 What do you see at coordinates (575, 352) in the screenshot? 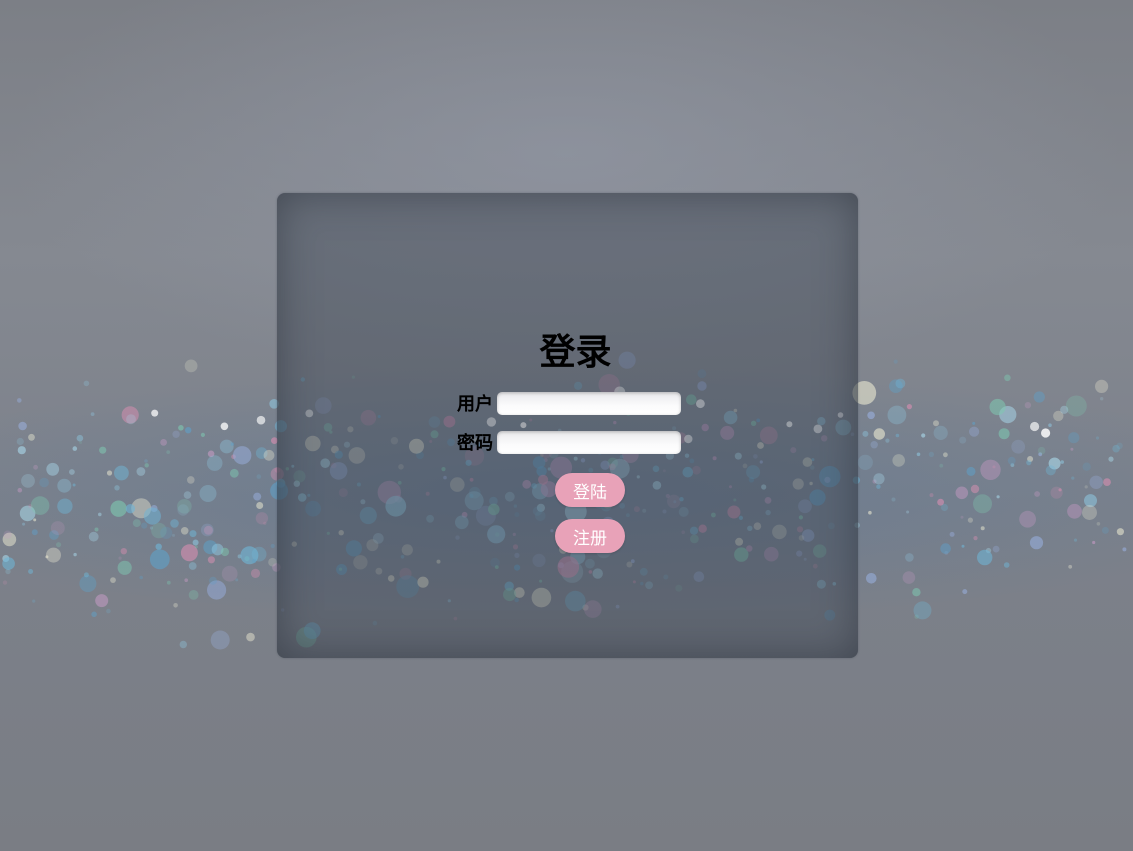
I see `login-title: 登录` at bounding box center [575, 352].